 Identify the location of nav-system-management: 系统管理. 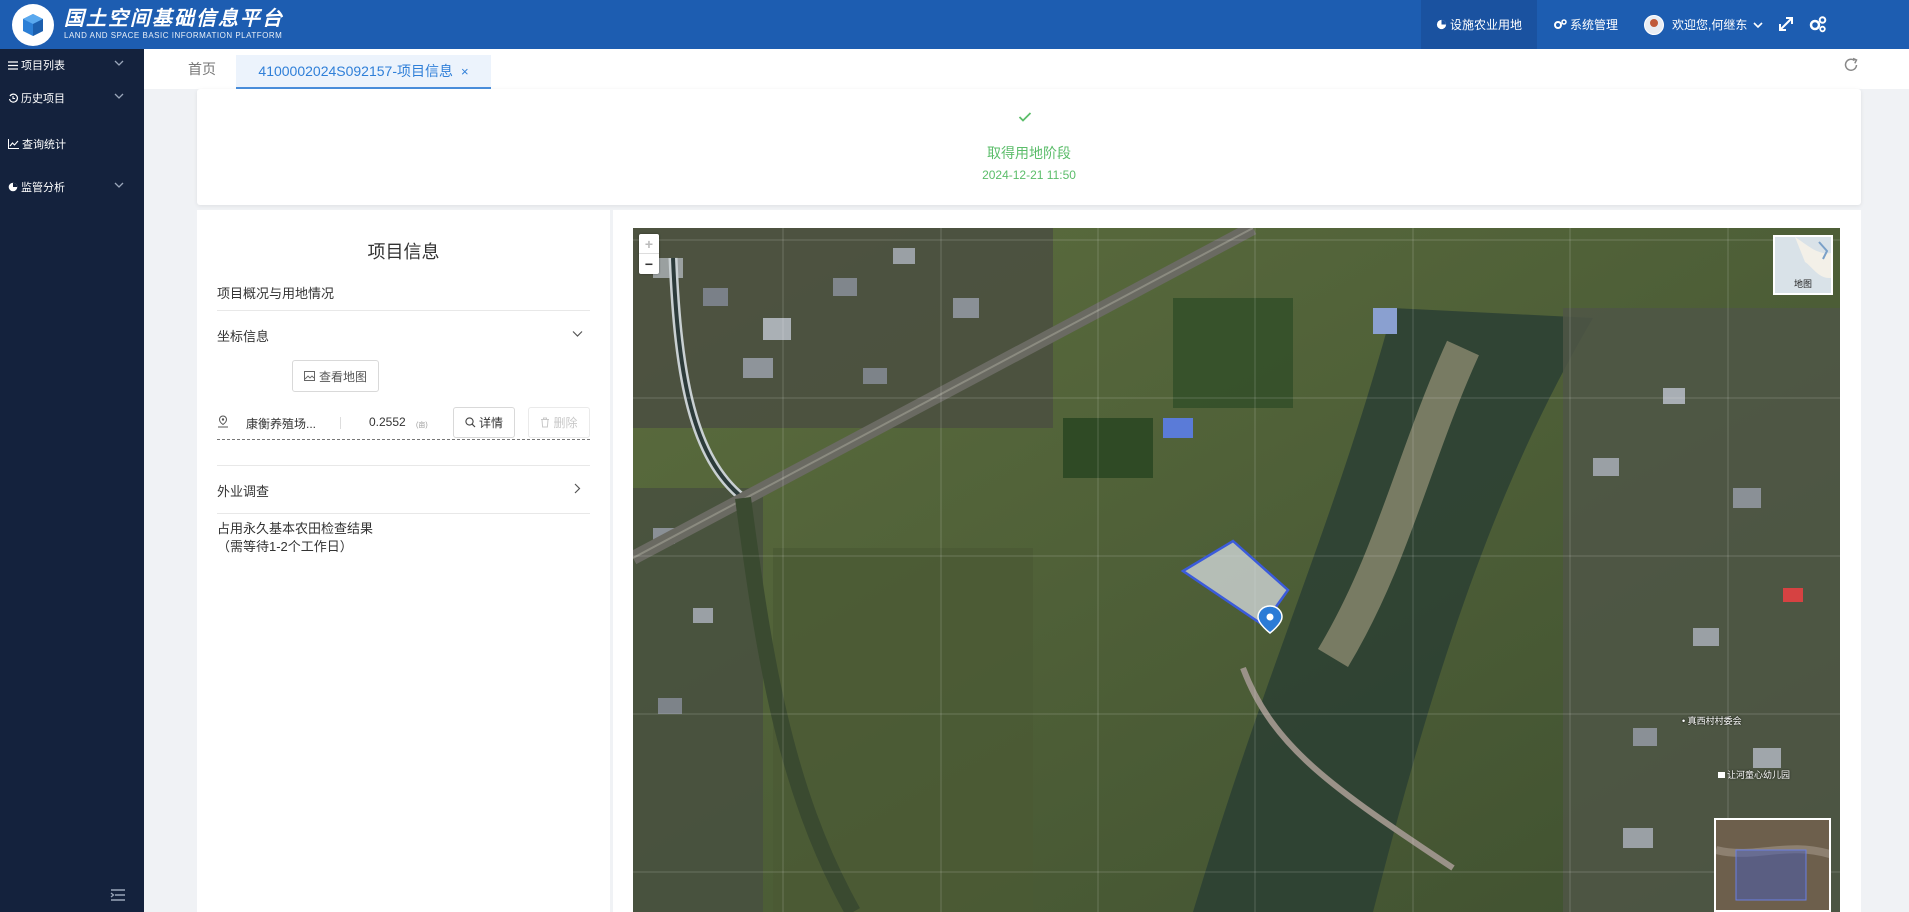
(1586, 24).